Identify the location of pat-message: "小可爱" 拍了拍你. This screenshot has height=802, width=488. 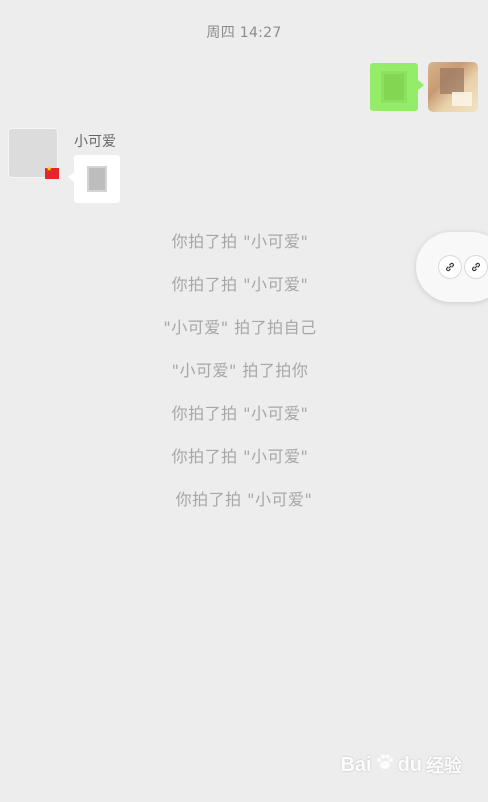
(240, 370).